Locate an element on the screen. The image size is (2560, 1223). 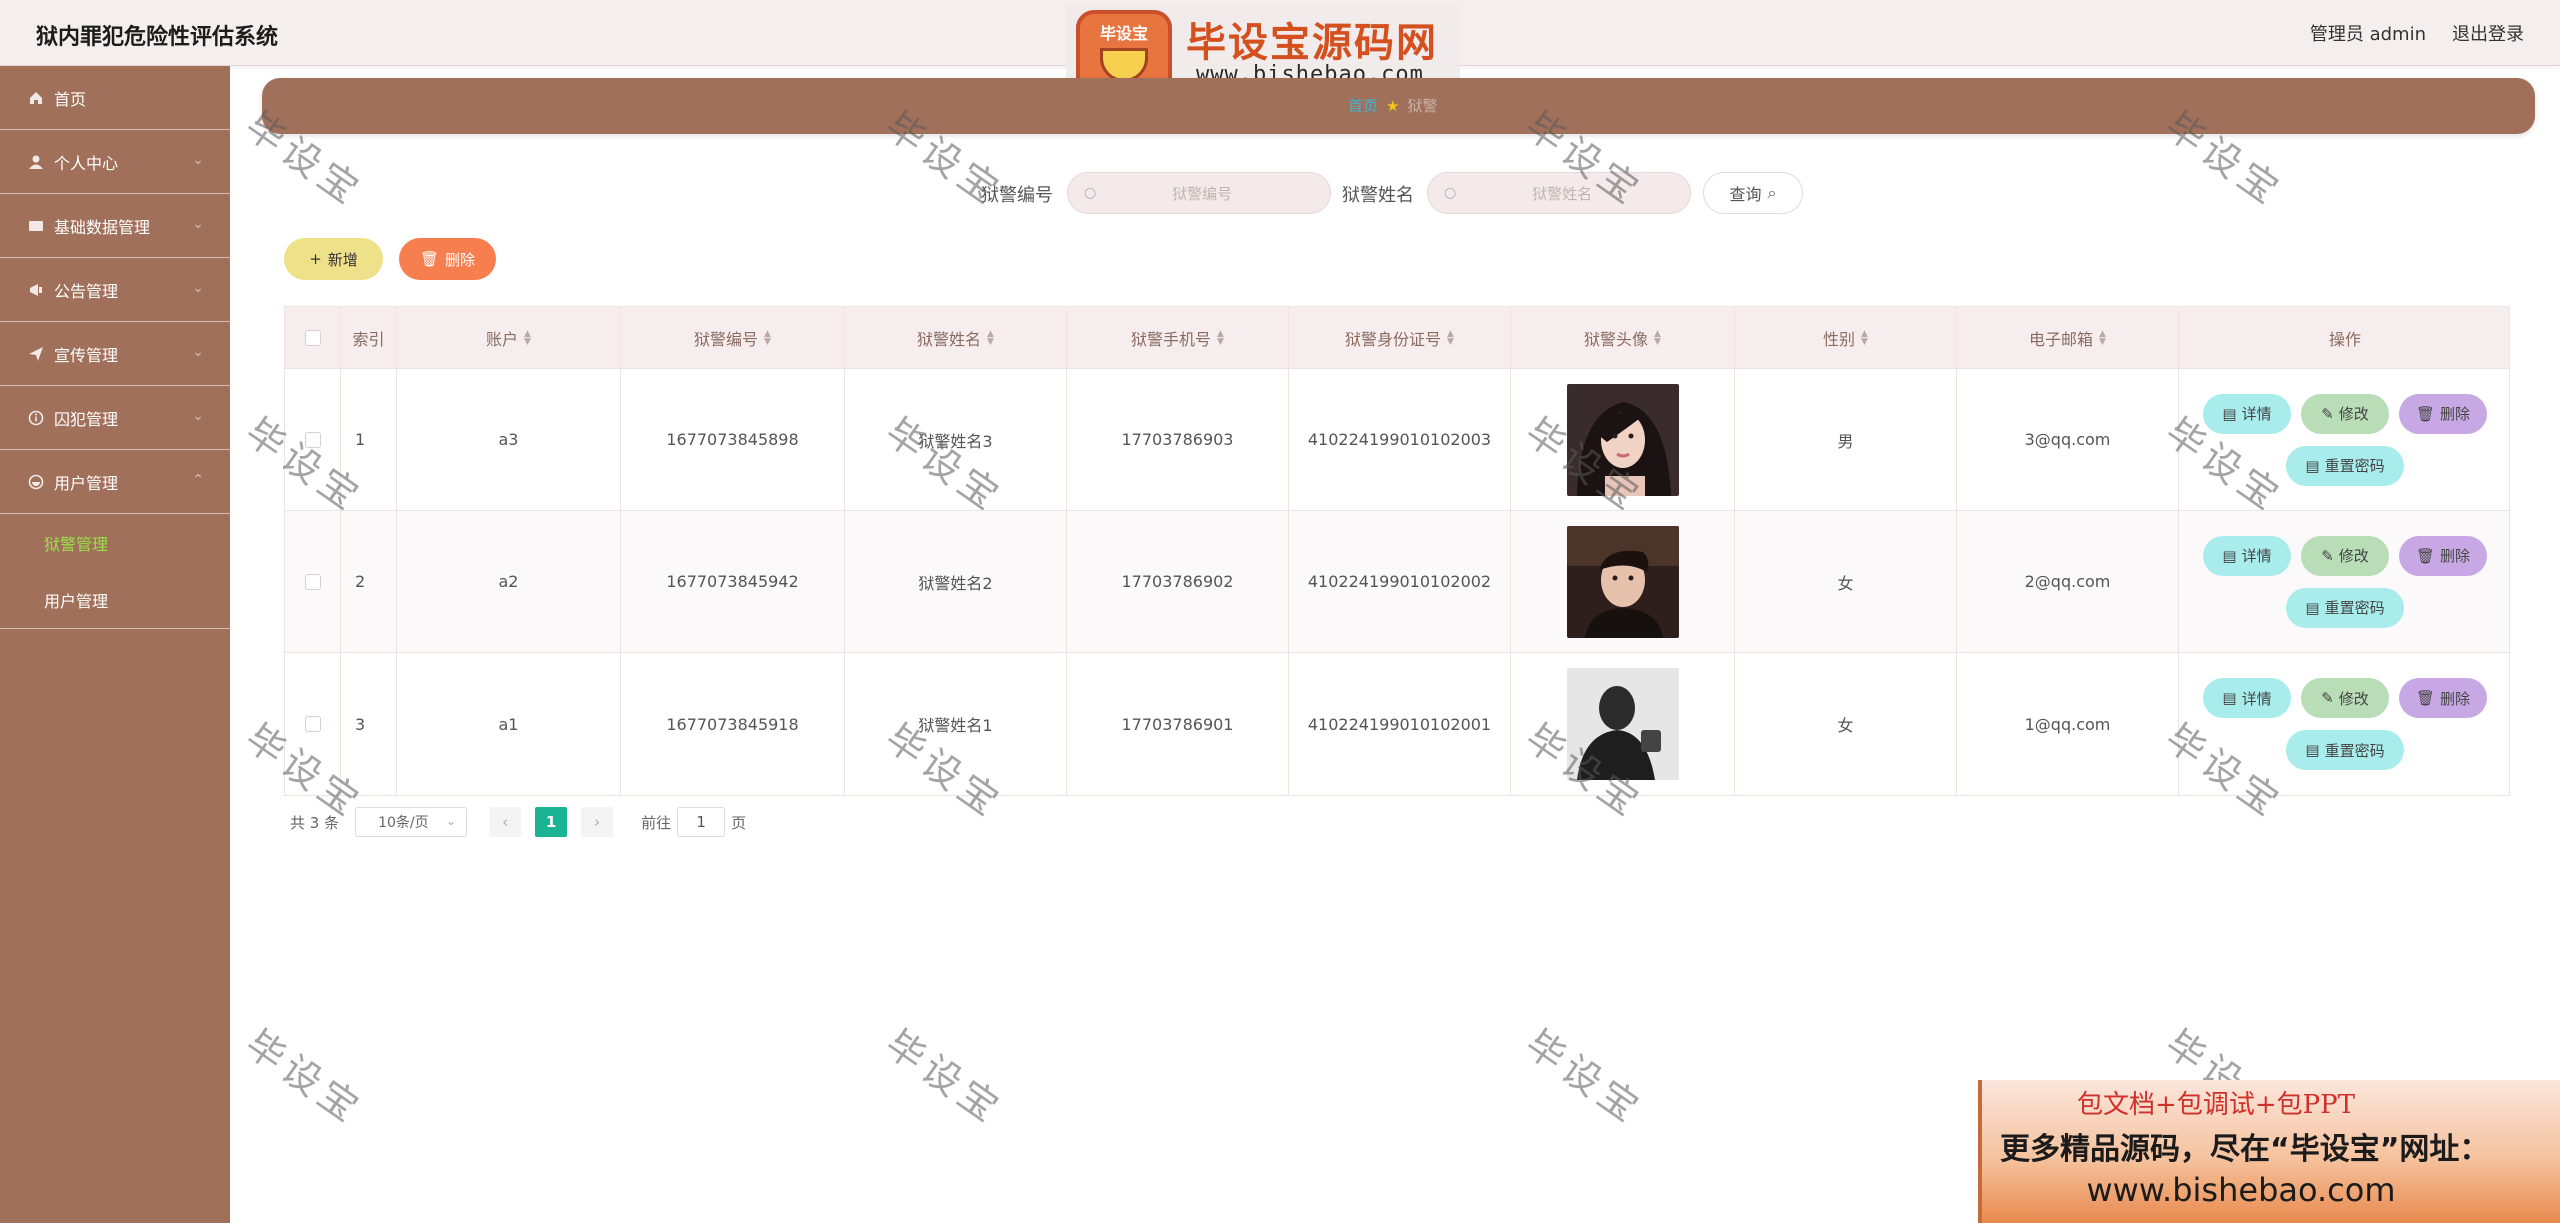
header-label: 狱警姓名 is located at coordinates (949, 339).